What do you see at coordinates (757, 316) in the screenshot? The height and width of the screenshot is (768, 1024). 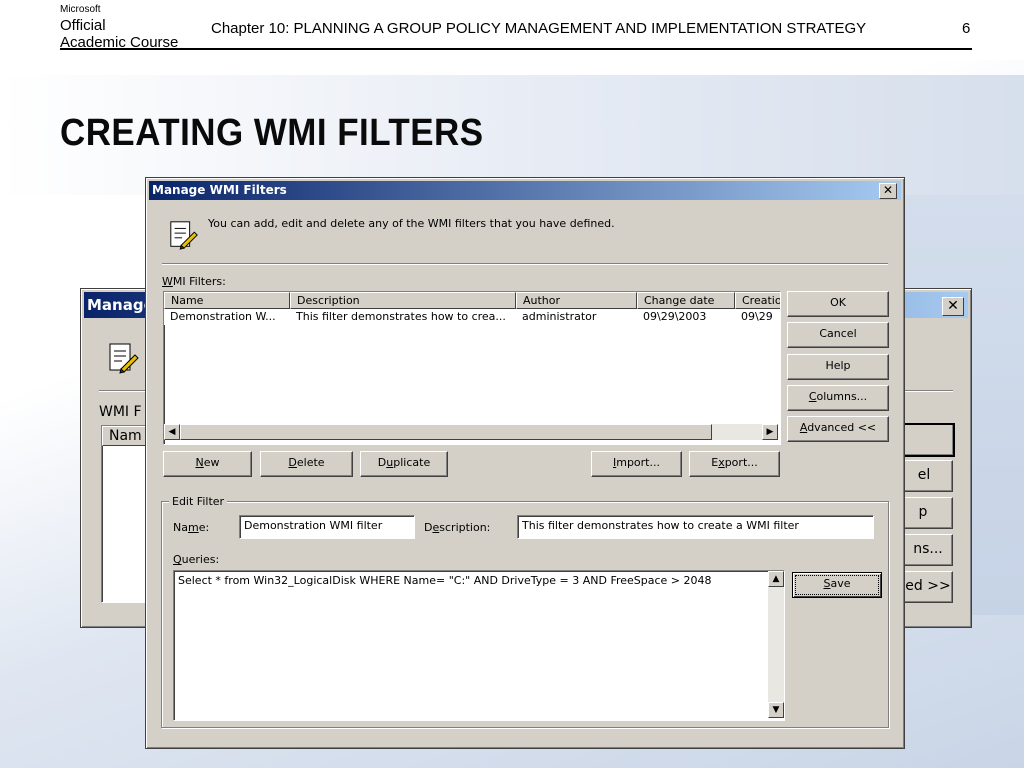 I see `row-creation-date: 09\29` at bounding box center [757, 316].